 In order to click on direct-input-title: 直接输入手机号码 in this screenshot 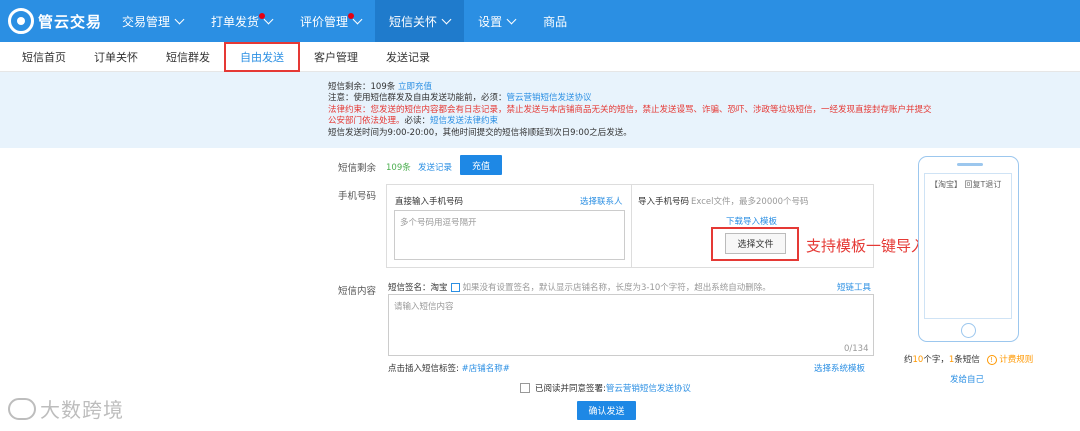, I will do `click(429, 202)`.